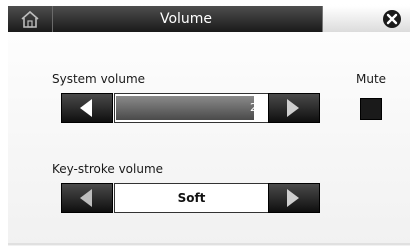 The width and height of the screenshot is (410, 246). I want to click on keystroke-volume-value: Soft, so click(191, 198).